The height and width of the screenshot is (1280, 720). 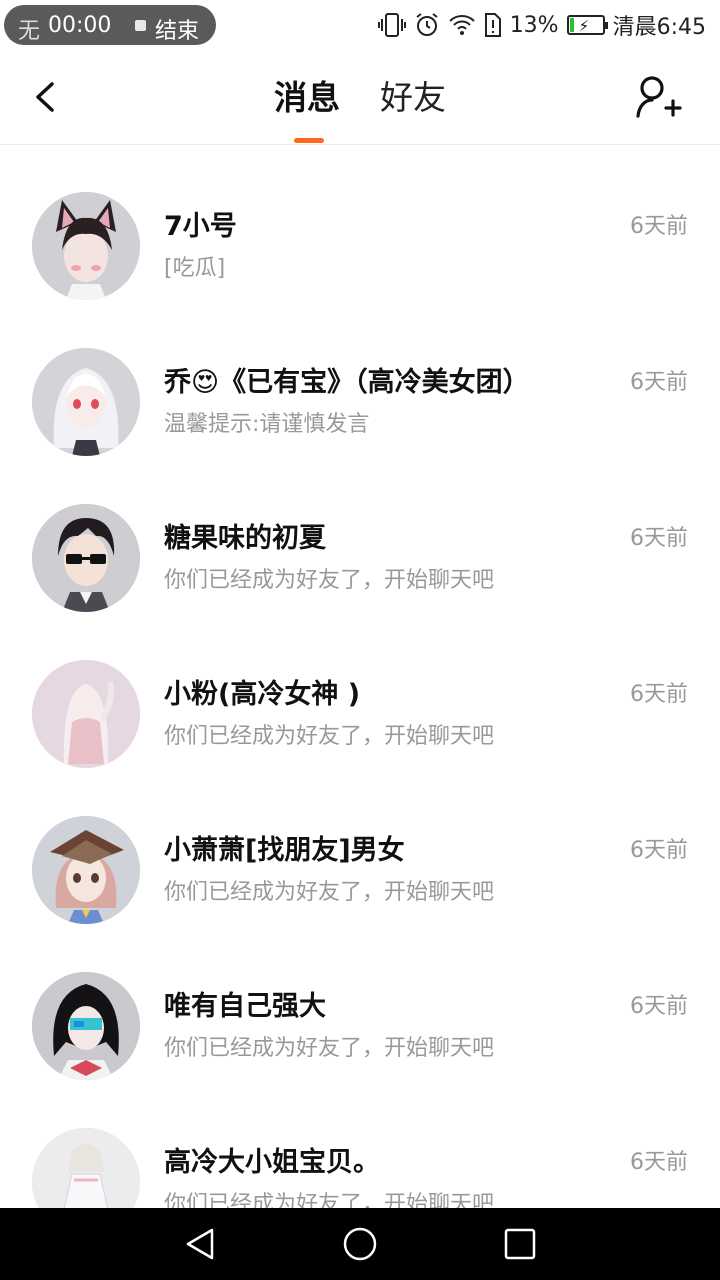 What do you see at coordinates (493, 25) in the screenshot?
I see `sim-icon` at bounding box center [493, 25].